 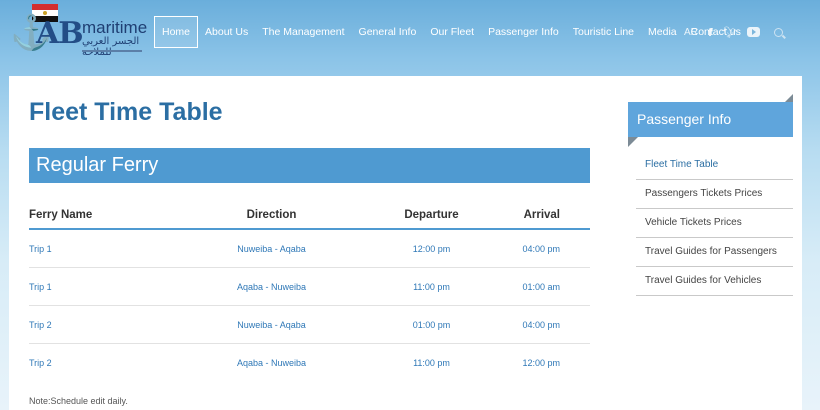 I want to click on schedule-note: Note:Schedule edit daily., so click(x=78, y=401).